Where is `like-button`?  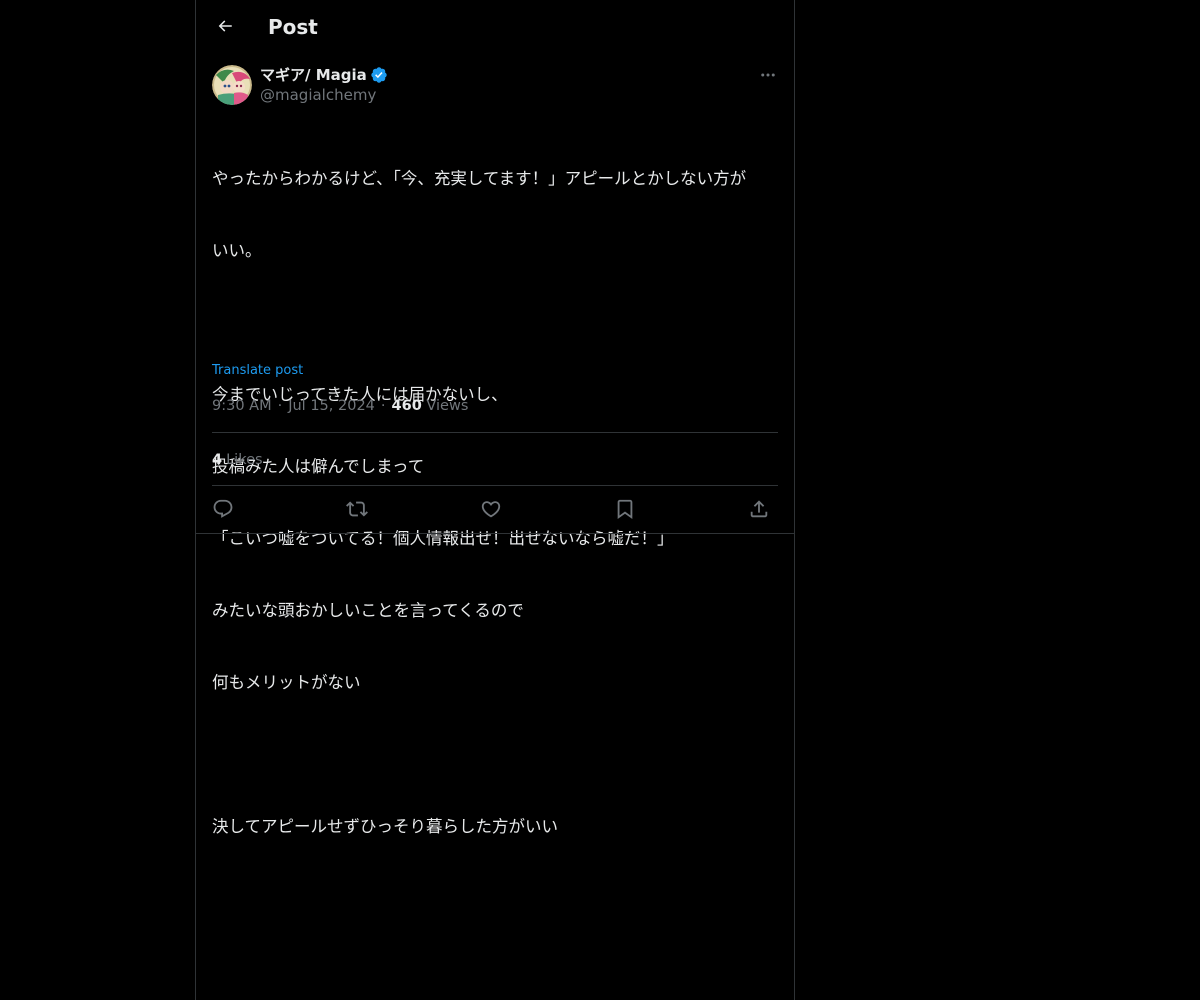
like-button is located at coordinates (491, 509).